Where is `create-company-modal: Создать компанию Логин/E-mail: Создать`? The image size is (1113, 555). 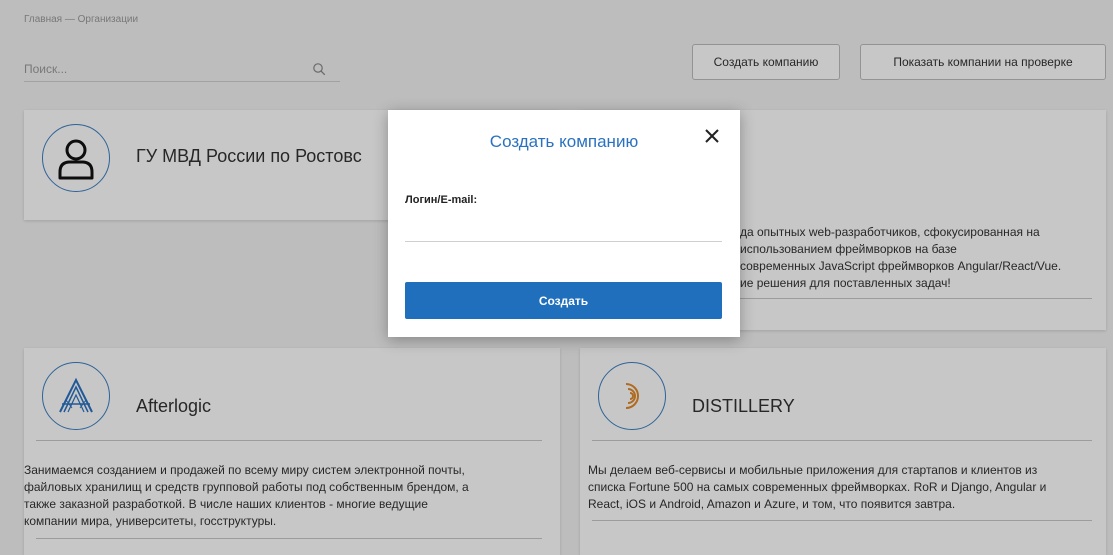 create-company-modal: Создать компанию Логин/E-mail: Создать is located at coordinates (564, 223).